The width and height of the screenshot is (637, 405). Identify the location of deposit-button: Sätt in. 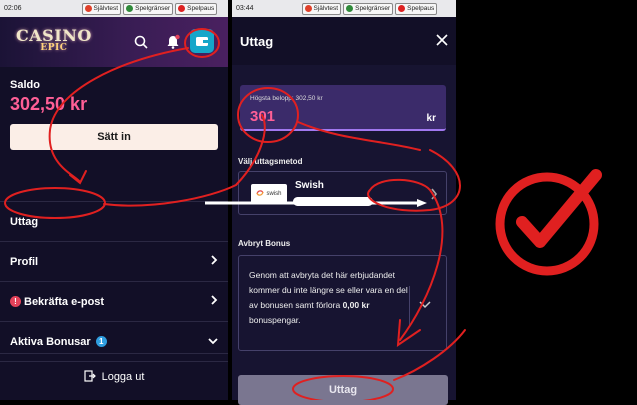
(114, 137).